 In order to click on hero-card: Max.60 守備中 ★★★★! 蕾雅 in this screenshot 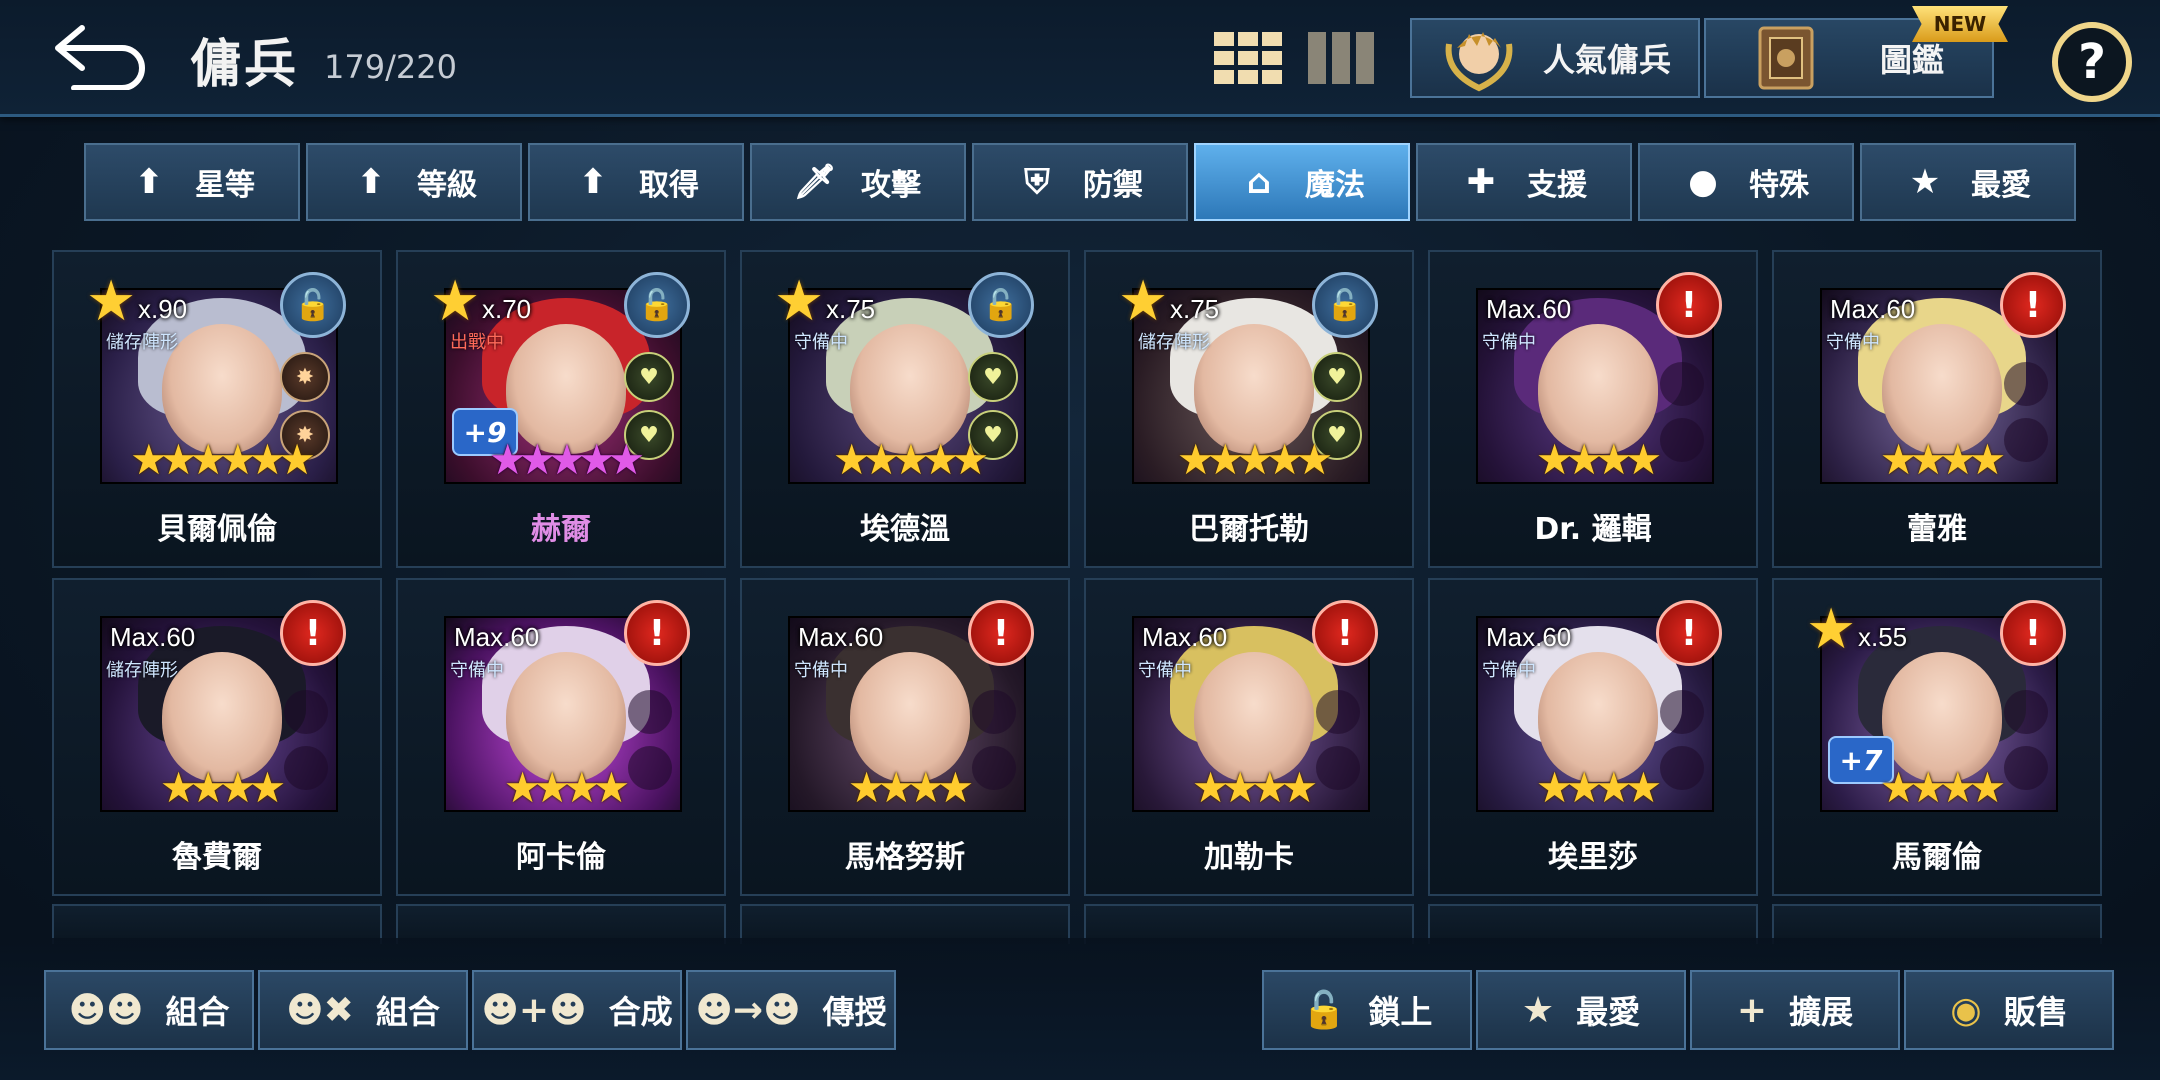, I will do `click(1937, 409)`.